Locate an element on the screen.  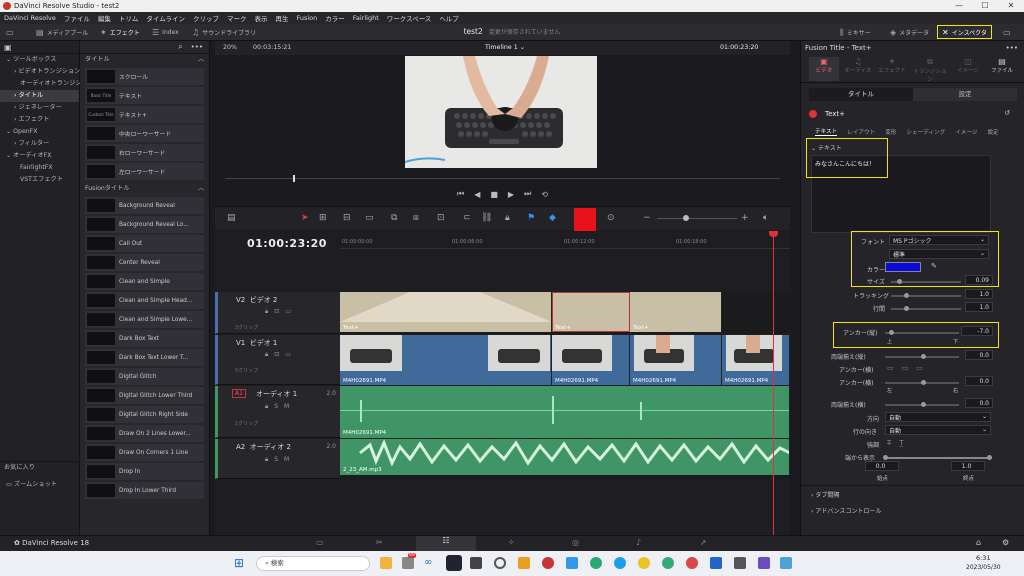
direction-select: 自動 ⌄ is located at coordinates (938, 417).